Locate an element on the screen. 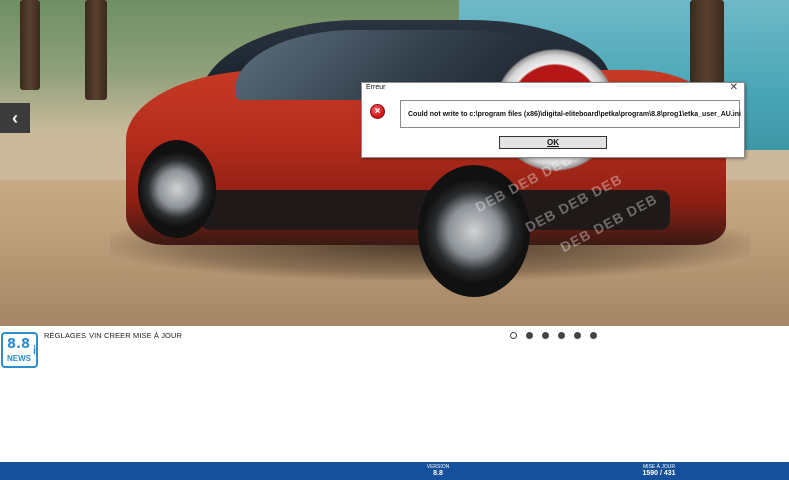 The height and width of the screenshot is (480, 789). carousel-prev-button: ‹ is located at coordinates (15, 118).